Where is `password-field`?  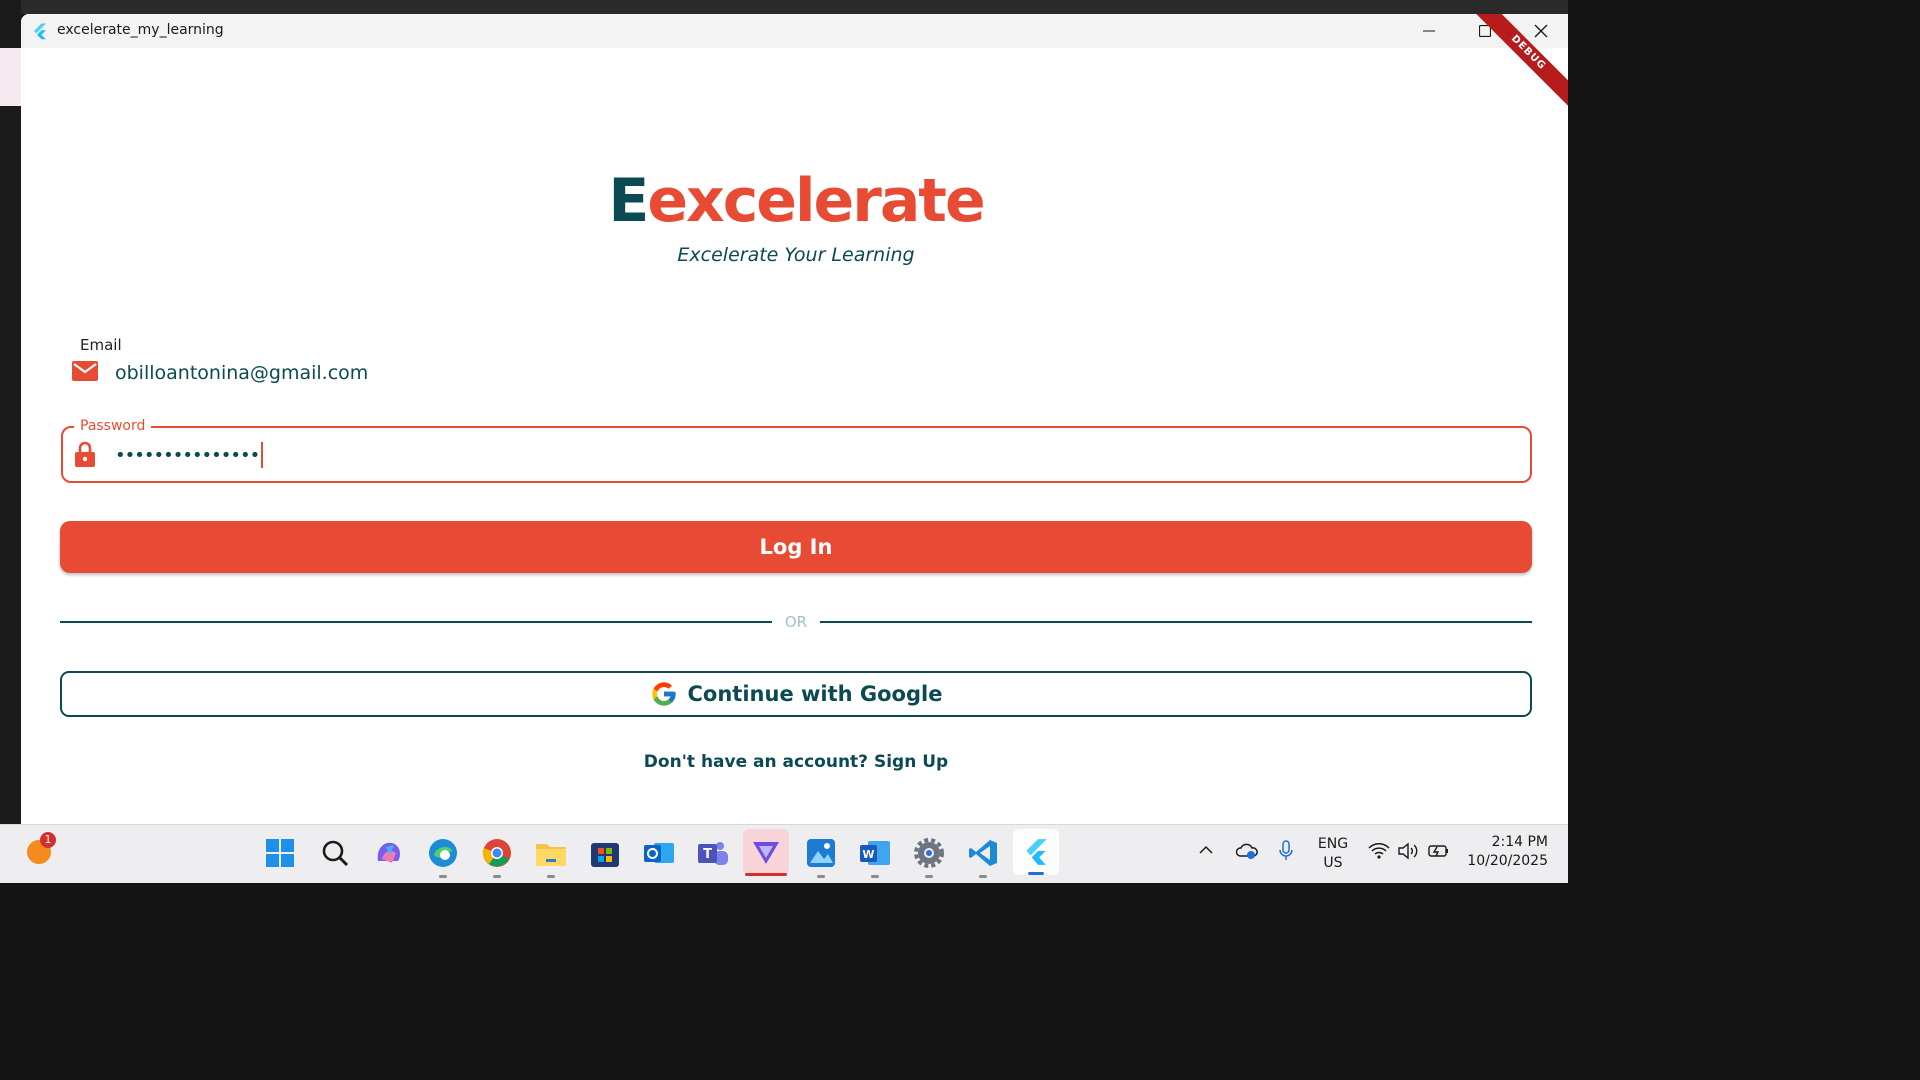
password-field is located at coordinates (796, 454).